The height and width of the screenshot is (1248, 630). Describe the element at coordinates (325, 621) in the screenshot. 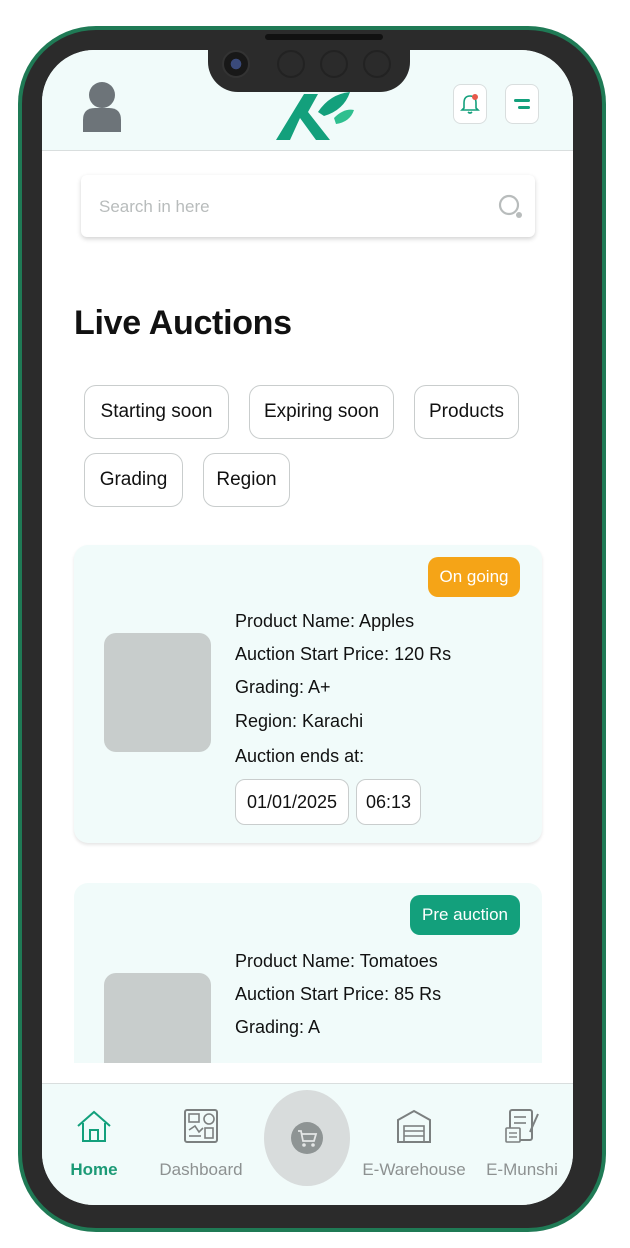

I see `product-name: Product Name: Apples` at that location.